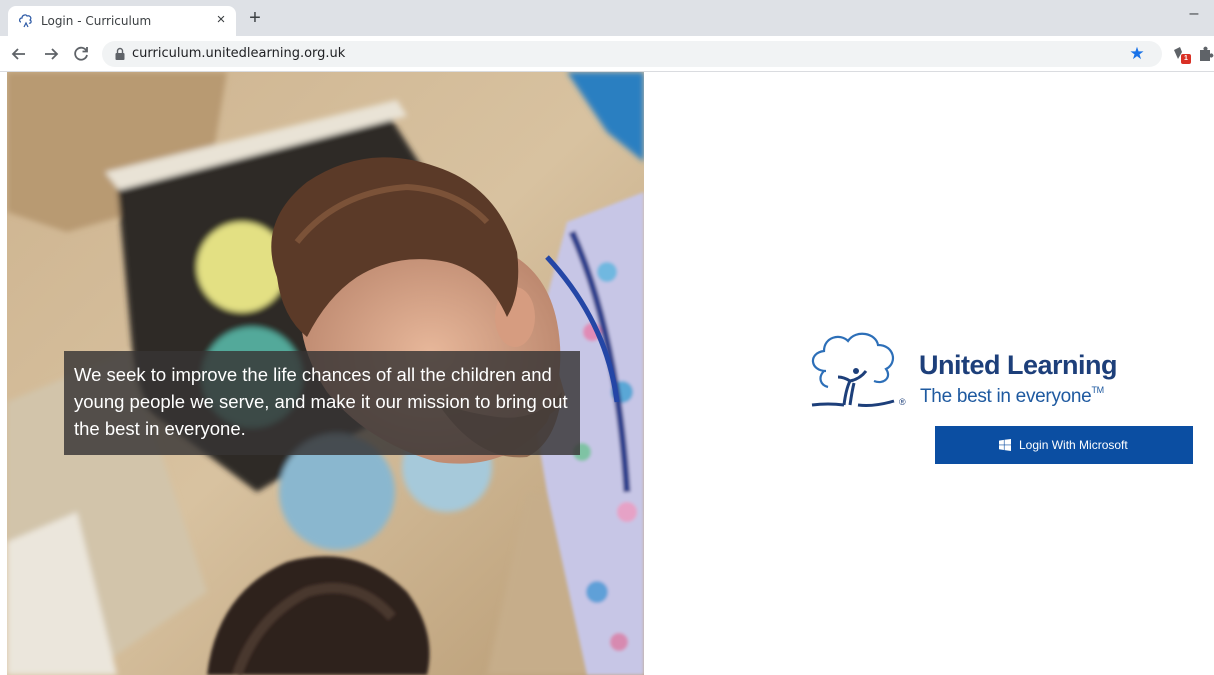 The height and width of the screenshot is (675, 1214). I want to click on back-arrow-icon, so click(18, 54).